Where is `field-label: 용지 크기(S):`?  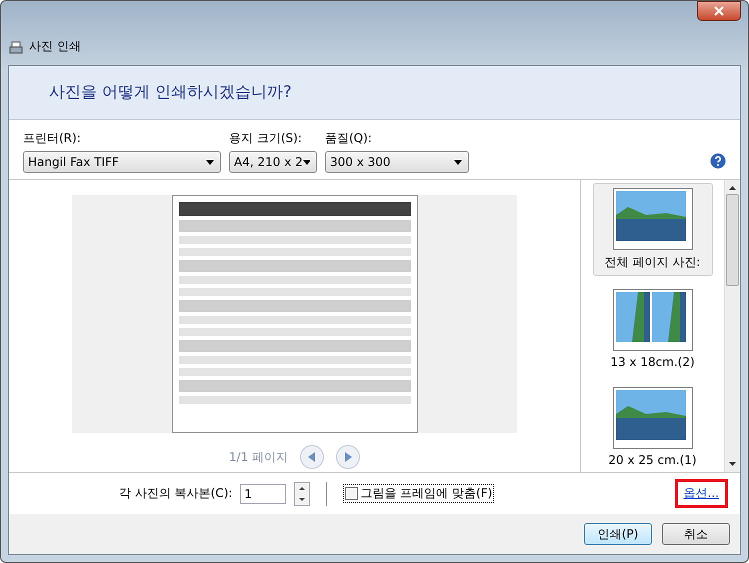 field-label: 용지 크기(S): is located at coordinates (266, 138).